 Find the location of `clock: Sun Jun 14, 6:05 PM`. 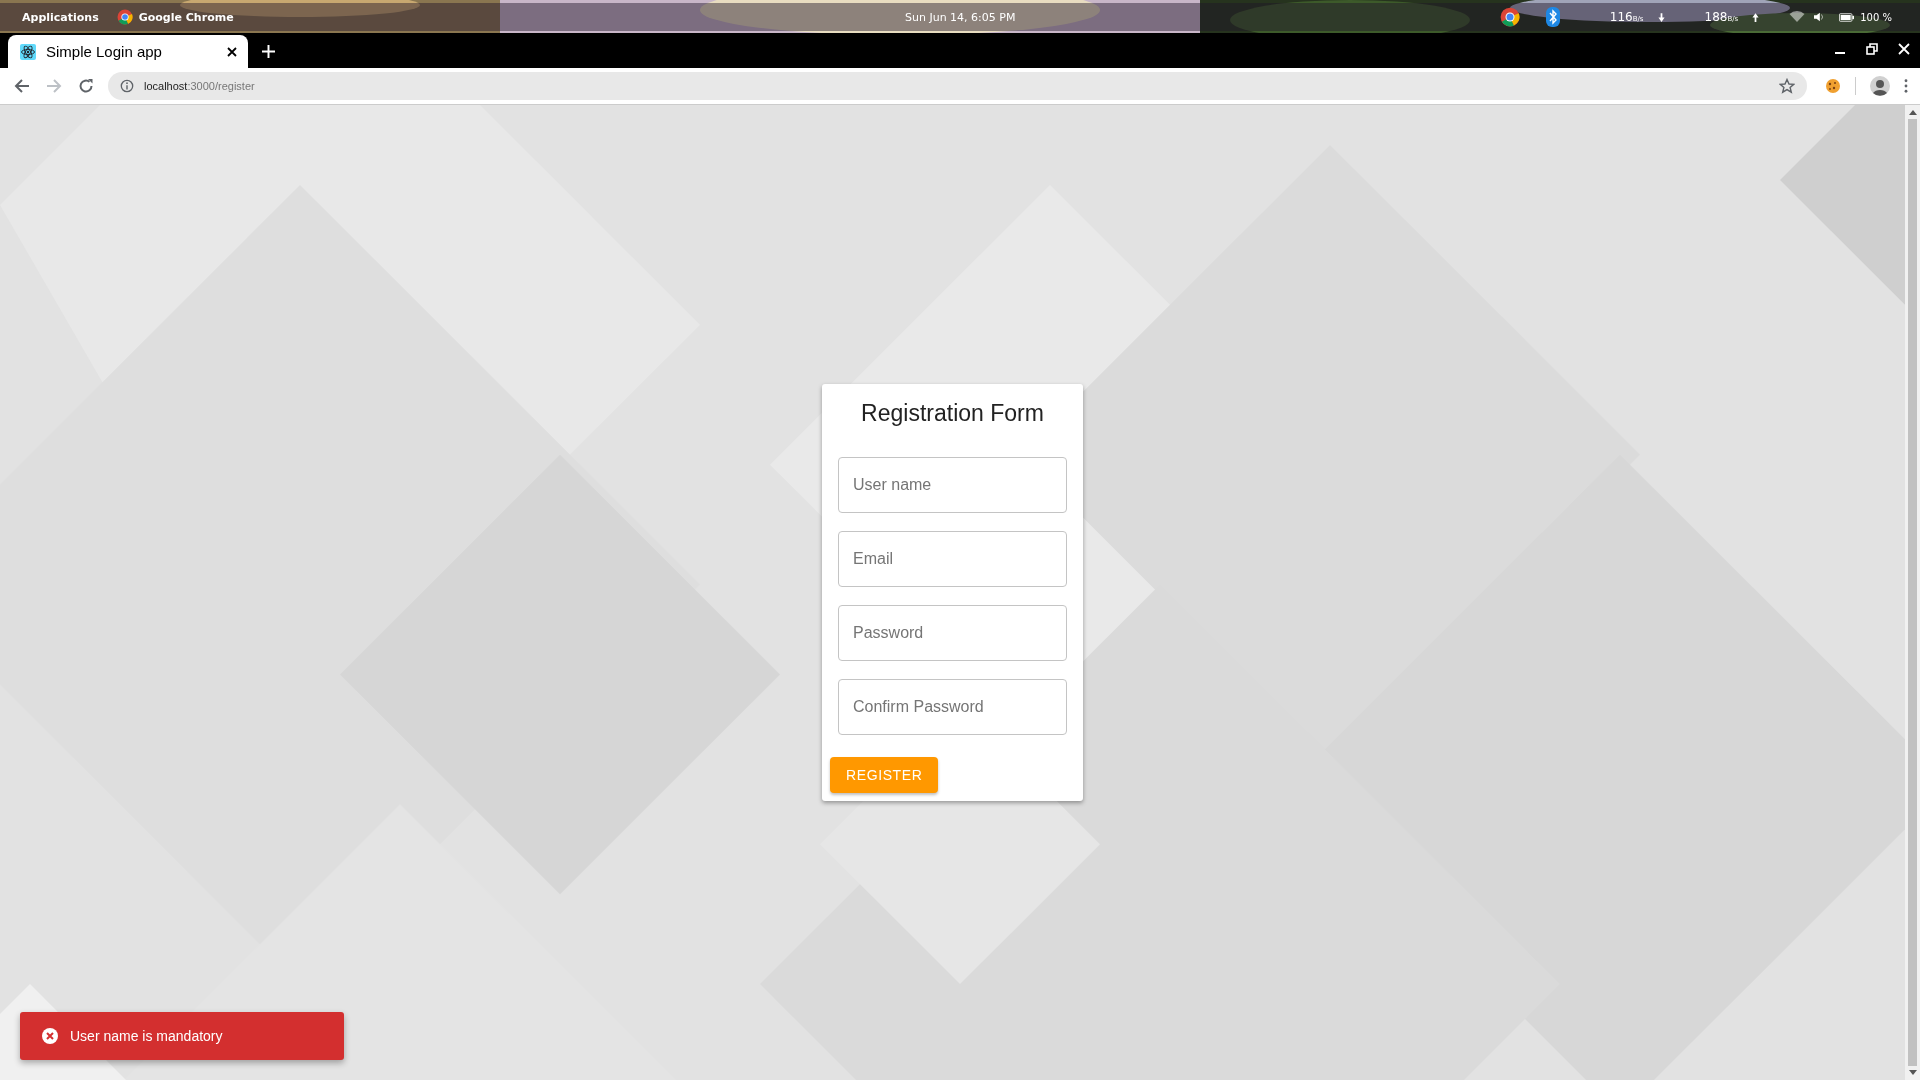

clock: Sun Jun 14, 6:05 PM is located at coordinates (960, 17).